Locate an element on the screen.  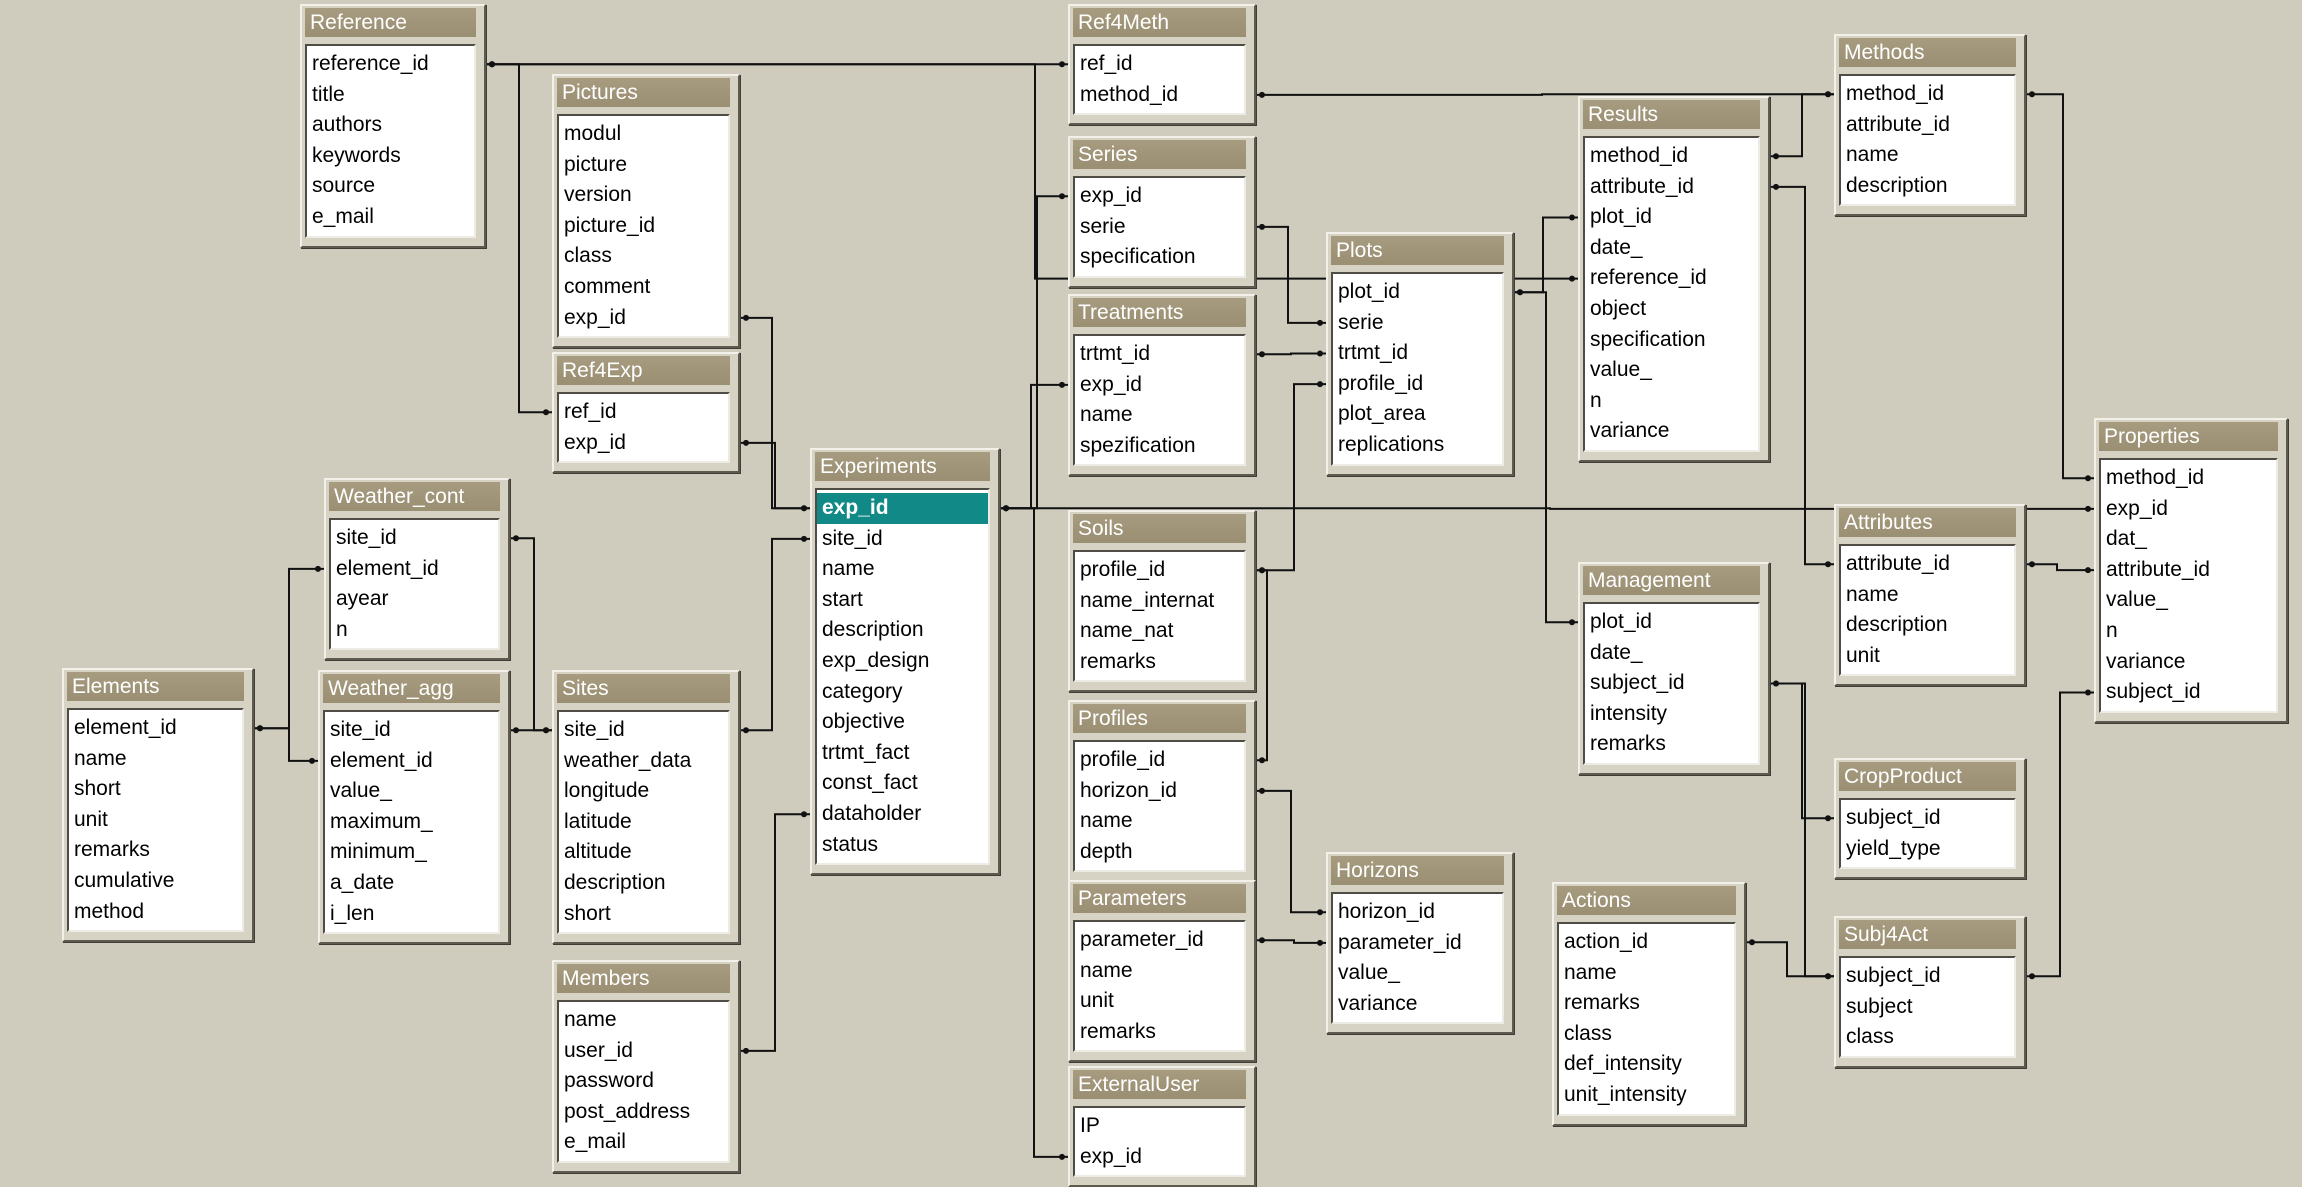
field-experiments-const_fact: const_fact is located at coordinates (902, 783).